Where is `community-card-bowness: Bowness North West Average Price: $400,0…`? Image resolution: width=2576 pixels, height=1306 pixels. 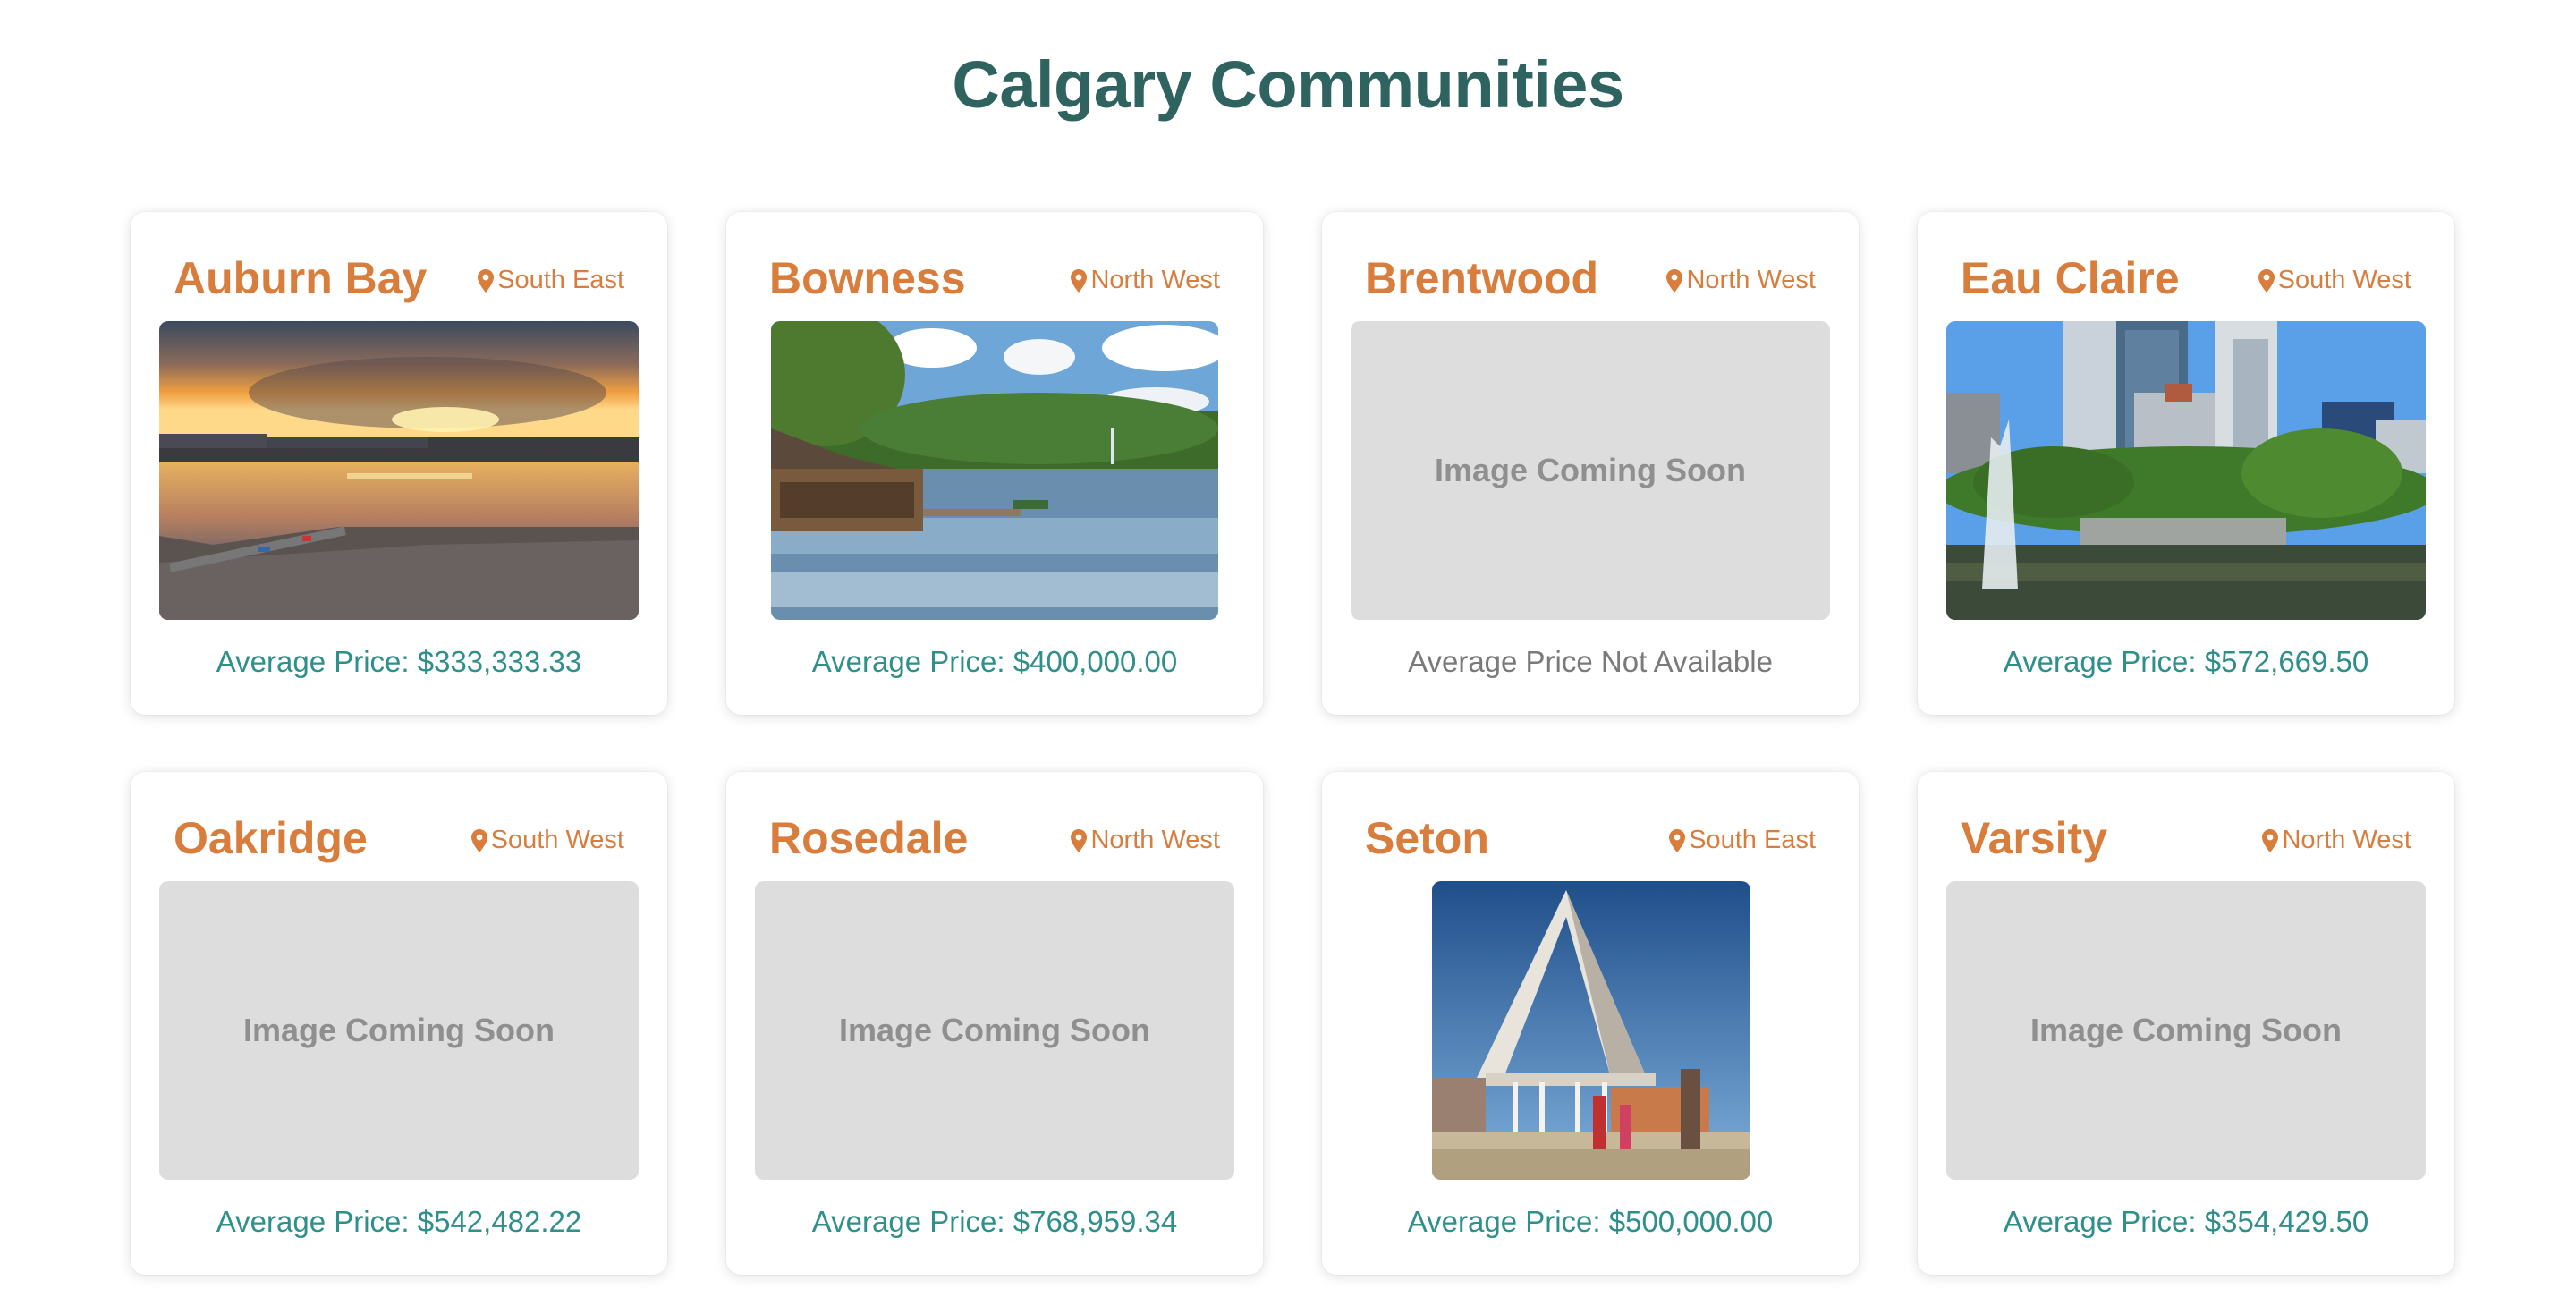 community-card-bowness: Bowness North West Average Price: $400,0… is located at coordinates (994, 463).